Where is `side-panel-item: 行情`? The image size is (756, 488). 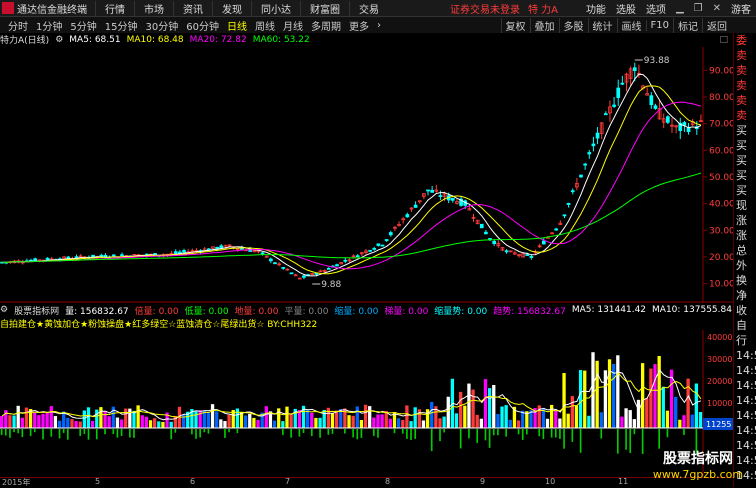 side-panel-item: 行情 is located at coordinates (745, 340).